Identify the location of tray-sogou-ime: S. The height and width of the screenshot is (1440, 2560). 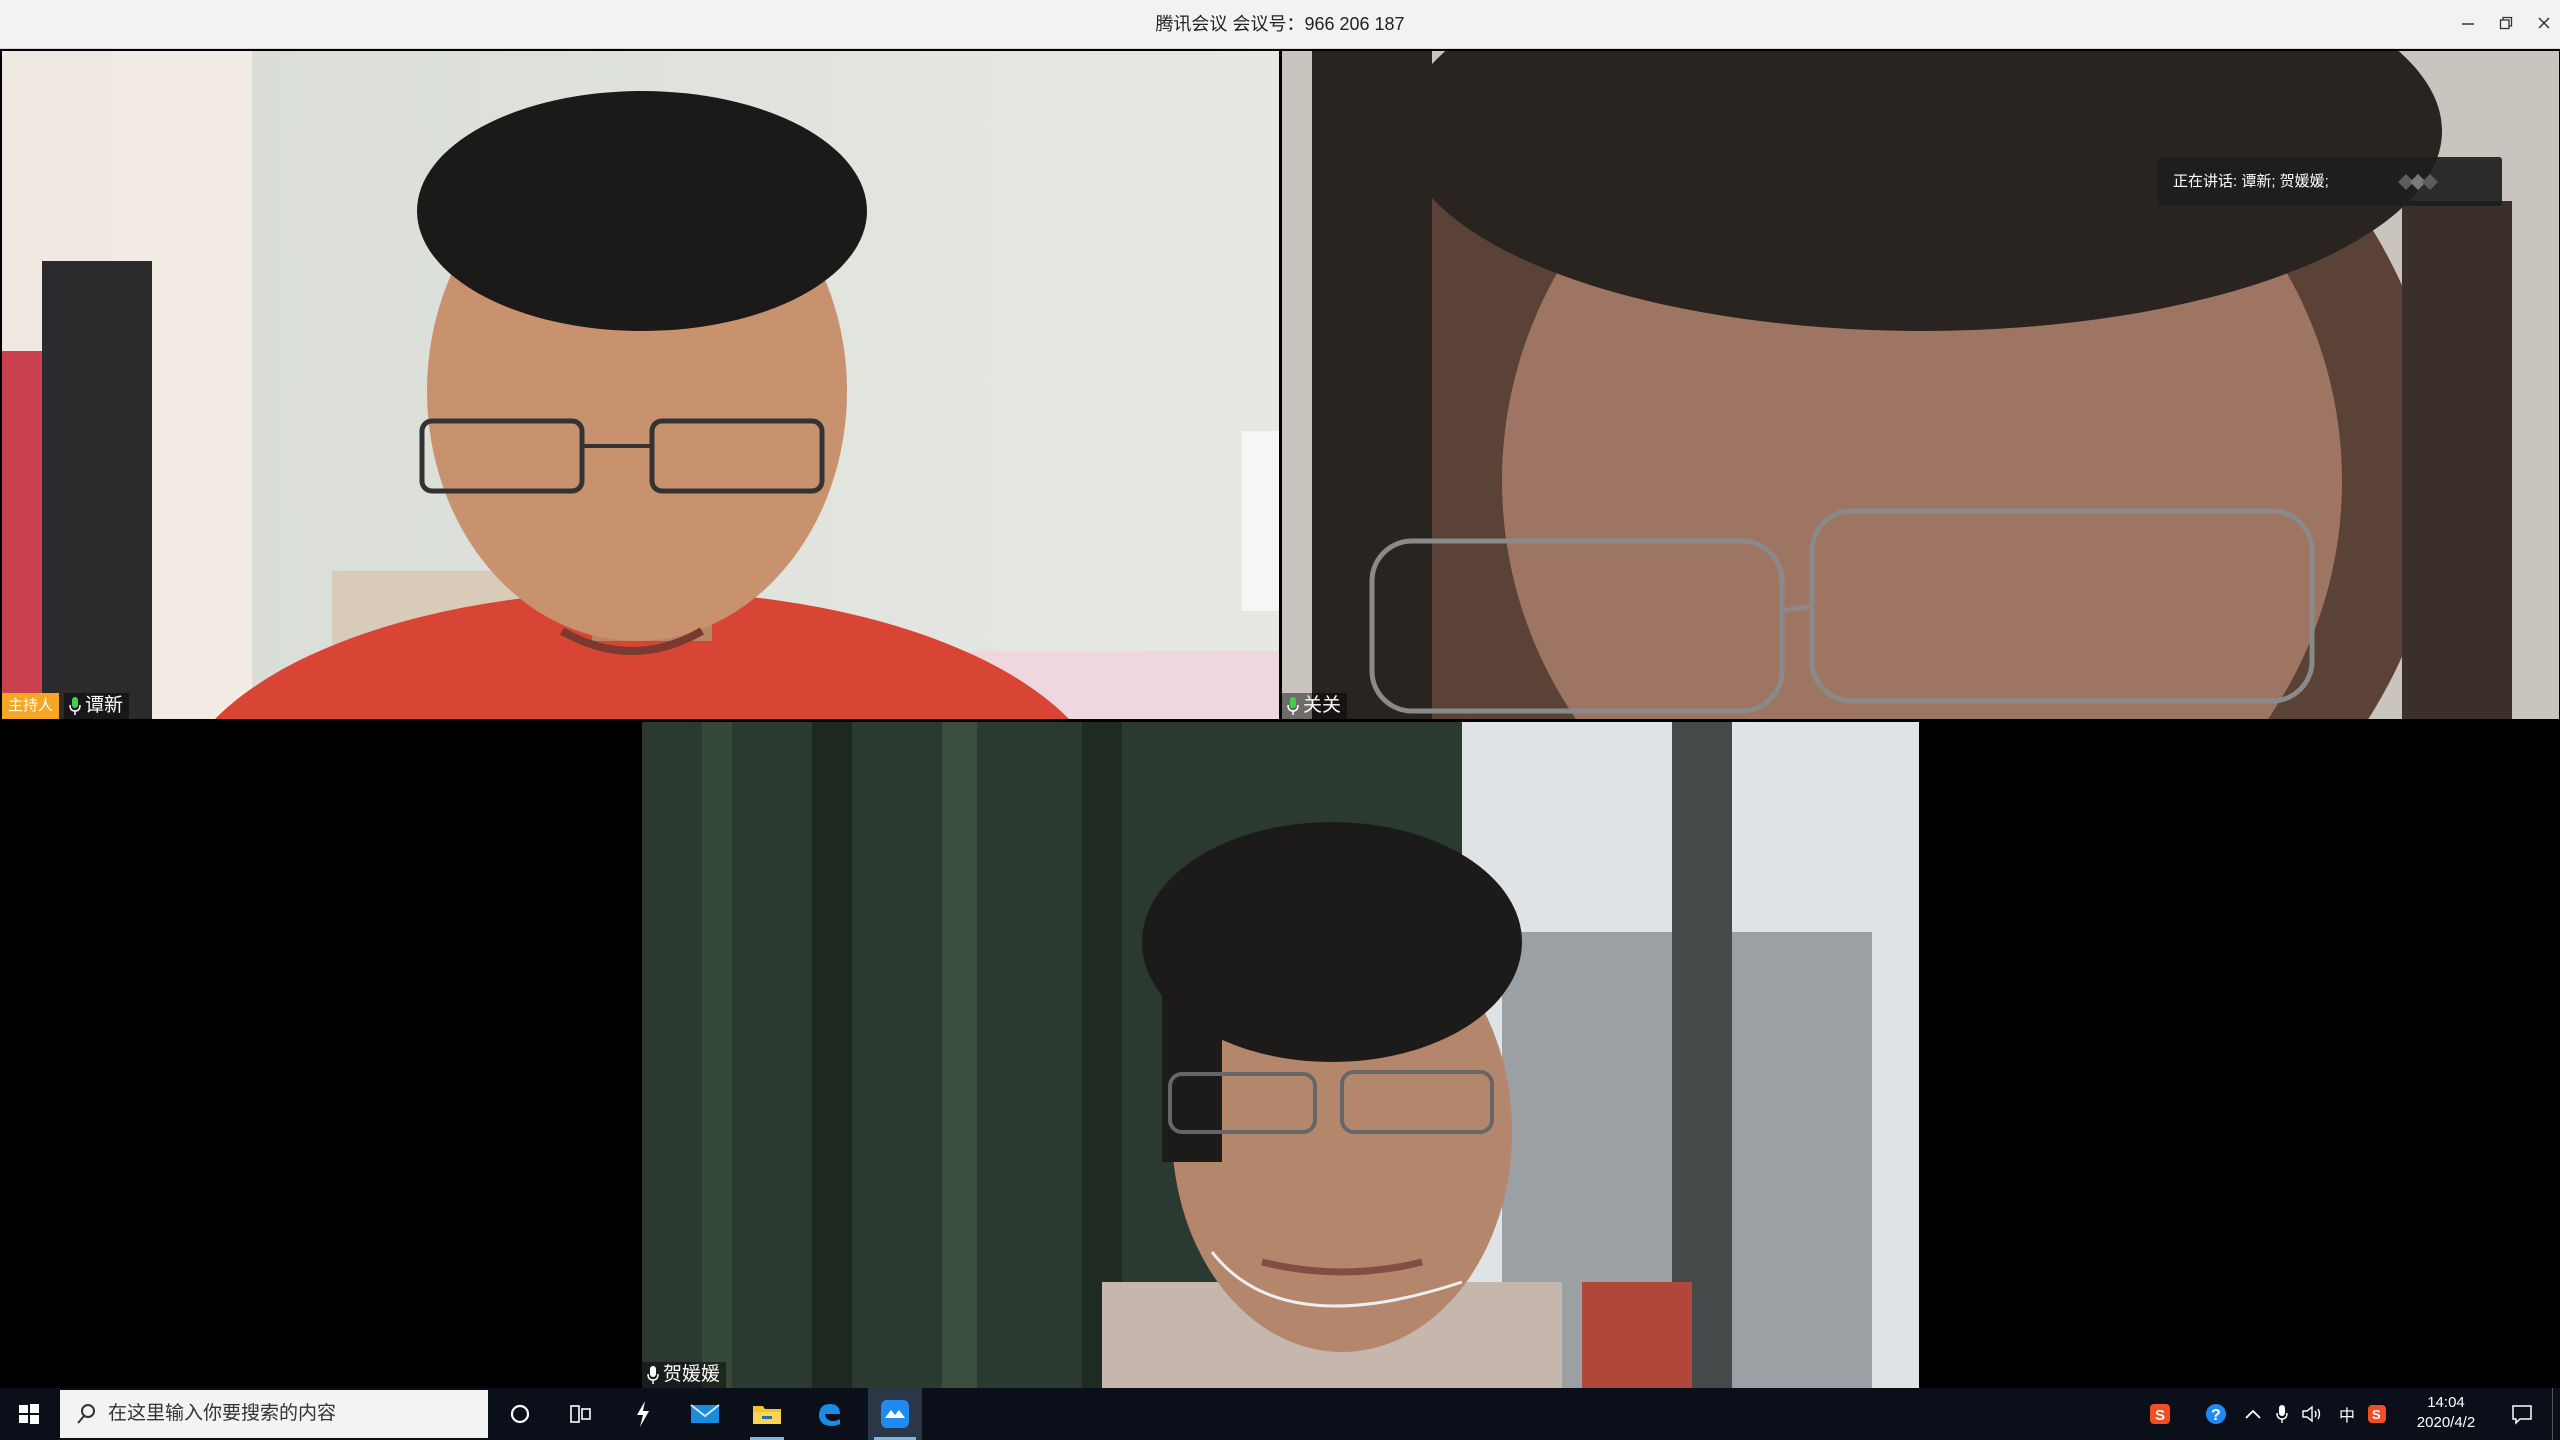
(2160, 1414).